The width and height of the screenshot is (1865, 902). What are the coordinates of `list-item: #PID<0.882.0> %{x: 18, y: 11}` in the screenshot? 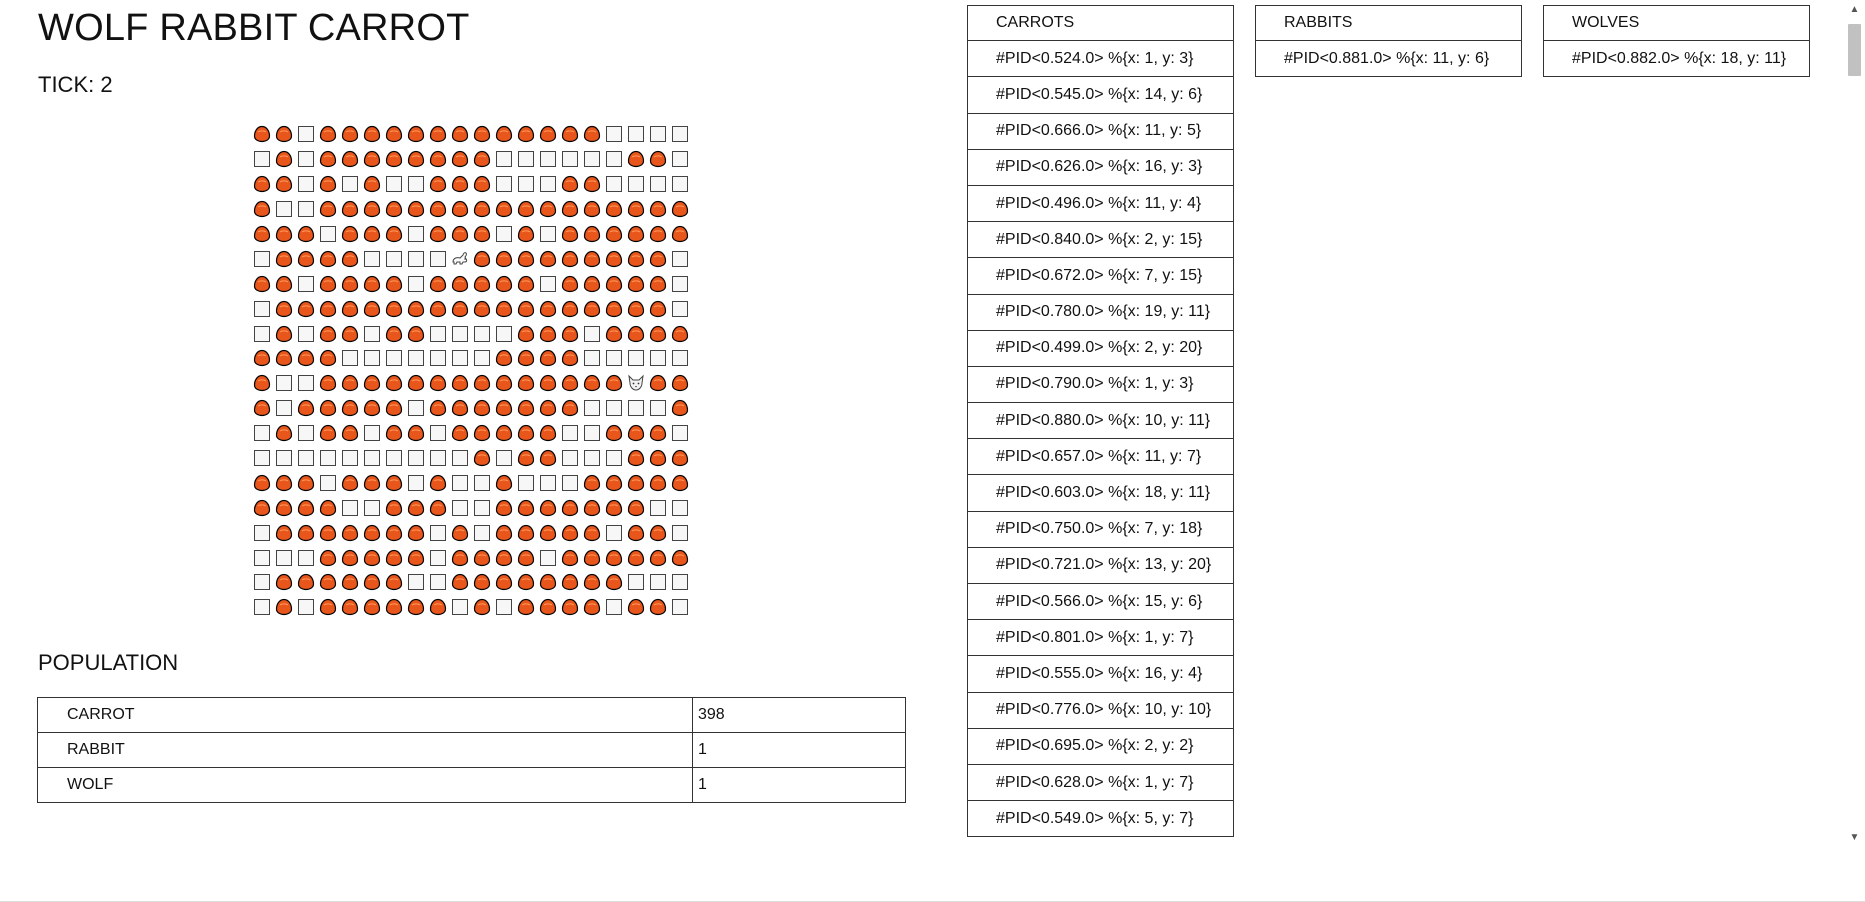 It's located at (1676, 59).